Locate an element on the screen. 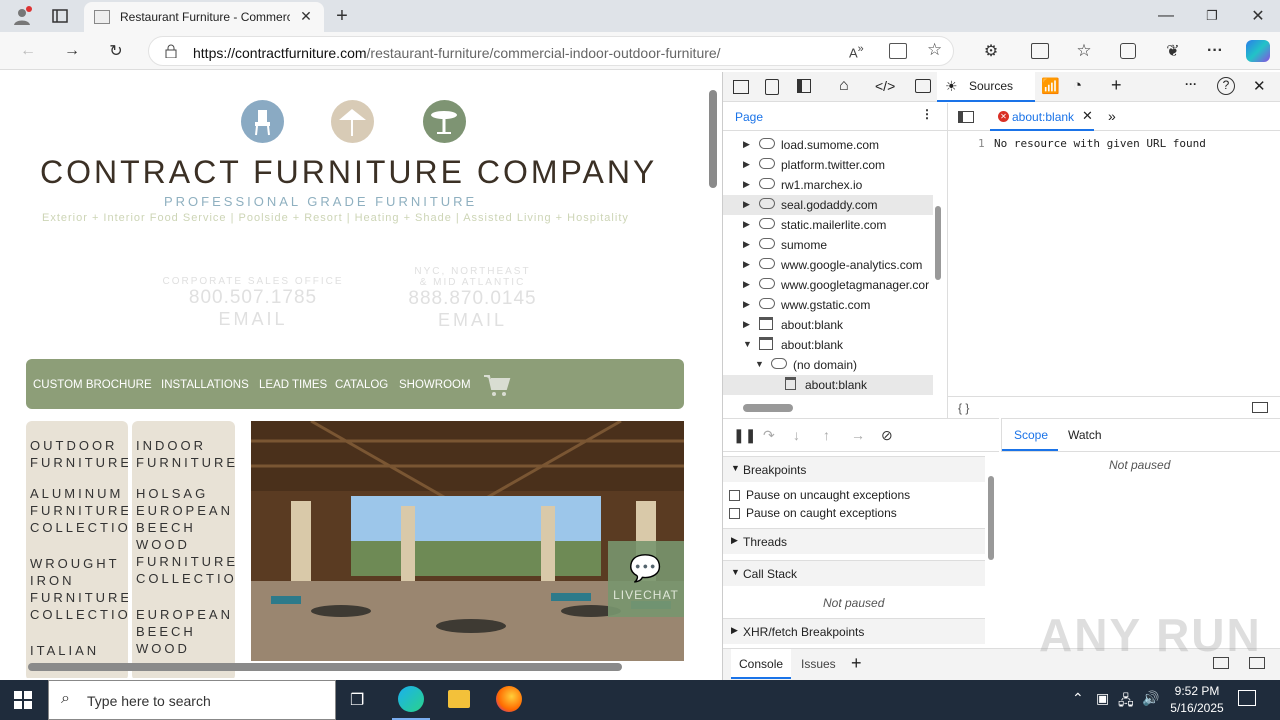 Image resolution: width=1280 pixels, height=720 pixels. phone-number: 888.870.0145 is located at coordinates (472, 299).